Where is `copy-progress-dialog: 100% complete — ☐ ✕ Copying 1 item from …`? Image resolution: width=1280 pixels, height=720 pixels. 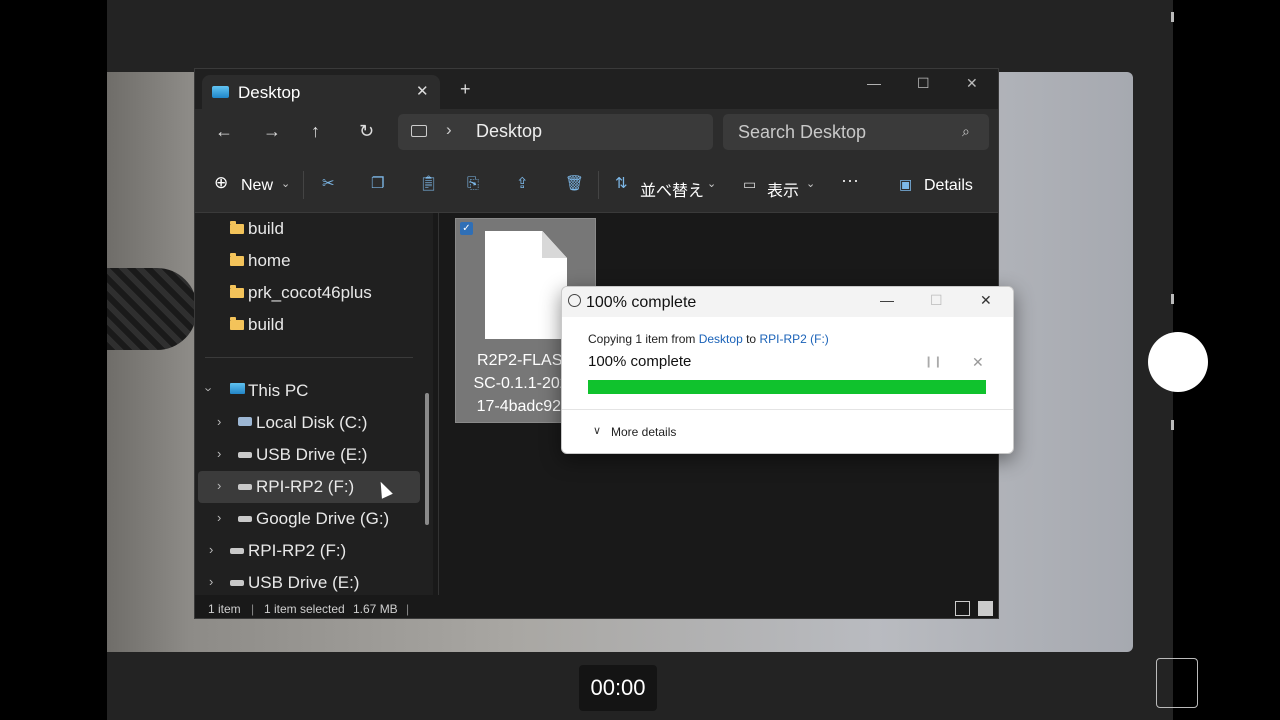
copy-progress-dialog: 100% complete — ☐ ✕ Copying 1 item from … is located at coordinates (787, 370).